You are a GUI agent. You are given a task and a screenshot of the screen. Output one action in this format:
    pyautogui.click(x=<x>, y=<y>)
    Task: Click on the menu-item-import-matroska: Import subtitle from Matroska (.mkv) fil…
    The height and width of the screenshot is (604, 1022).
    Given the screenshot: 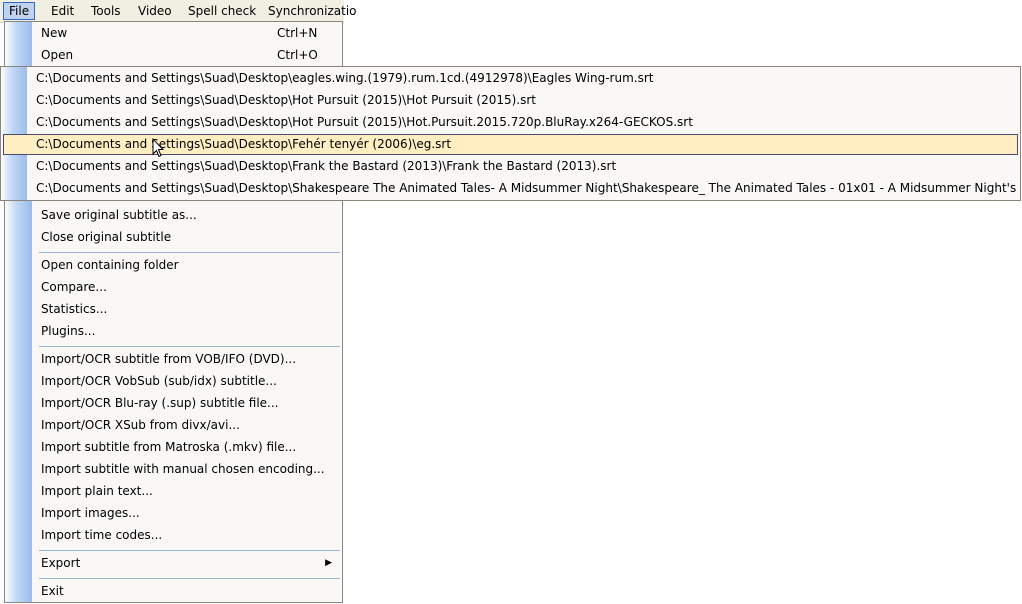 What is the action you would take?
    pyautogui.click(x=189, y=447)
    